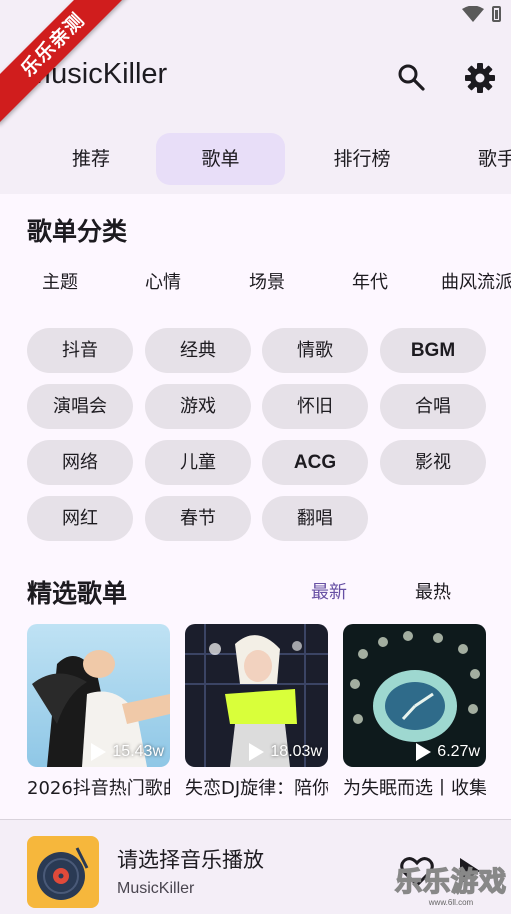  I want to click on main-tabs: 推荐 歌单 排行榜 歌手, so click(255, 159).